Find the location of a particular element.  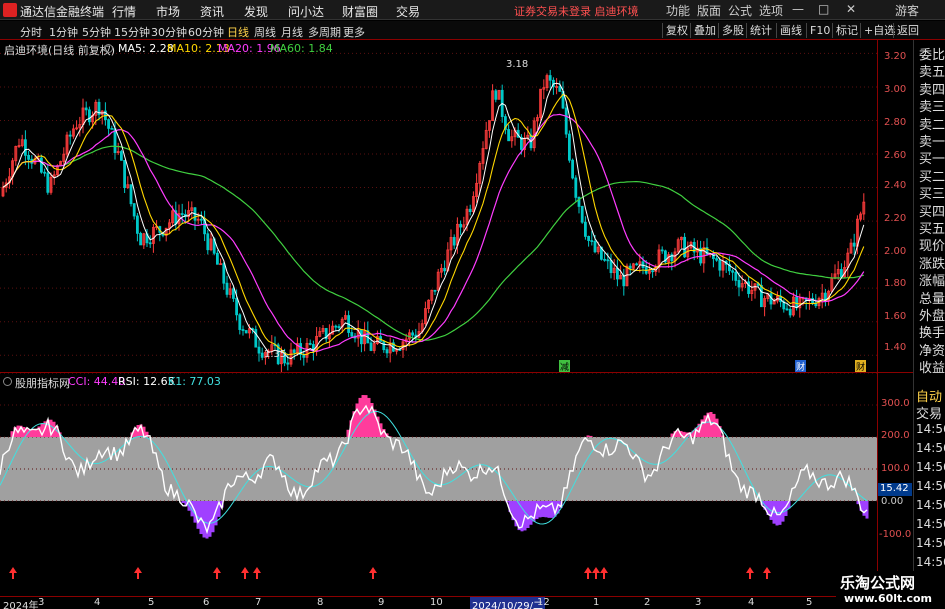

period-60min: 60分钟 is located at coordinates (206, 32).